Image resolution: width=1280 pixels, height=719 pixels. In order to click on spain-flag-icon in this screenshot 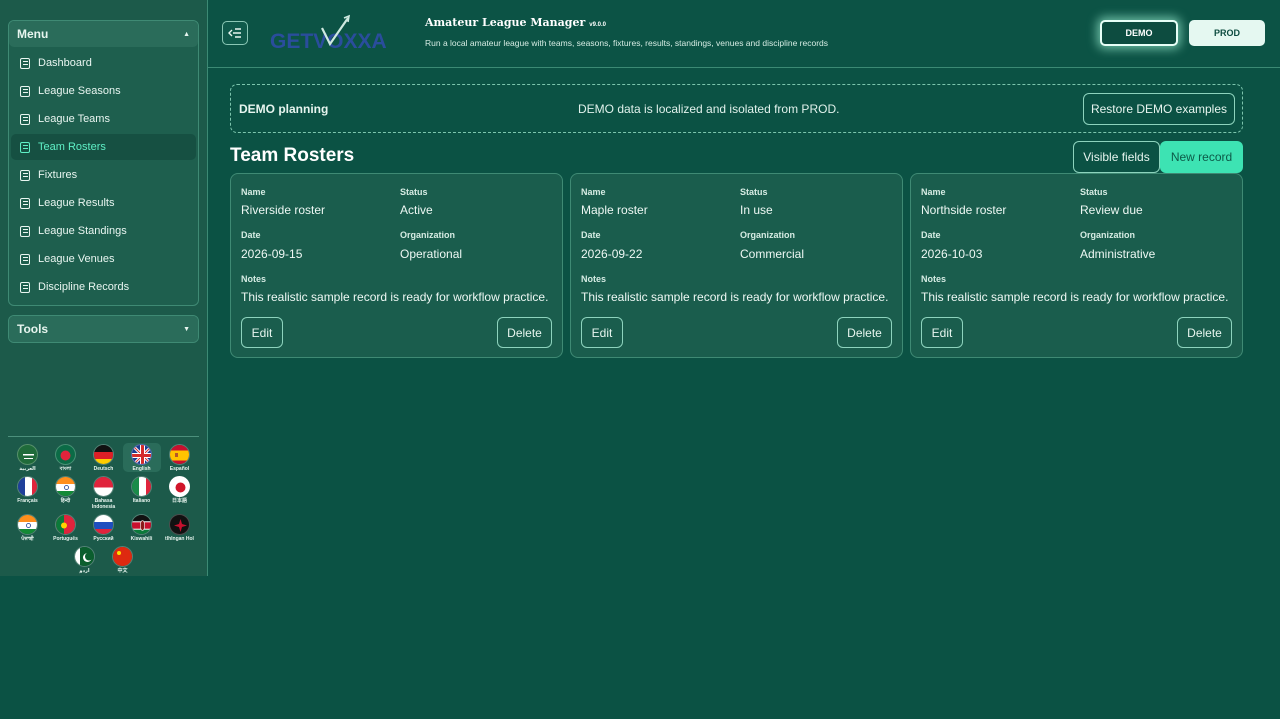, I will do `click(179, 454)`.